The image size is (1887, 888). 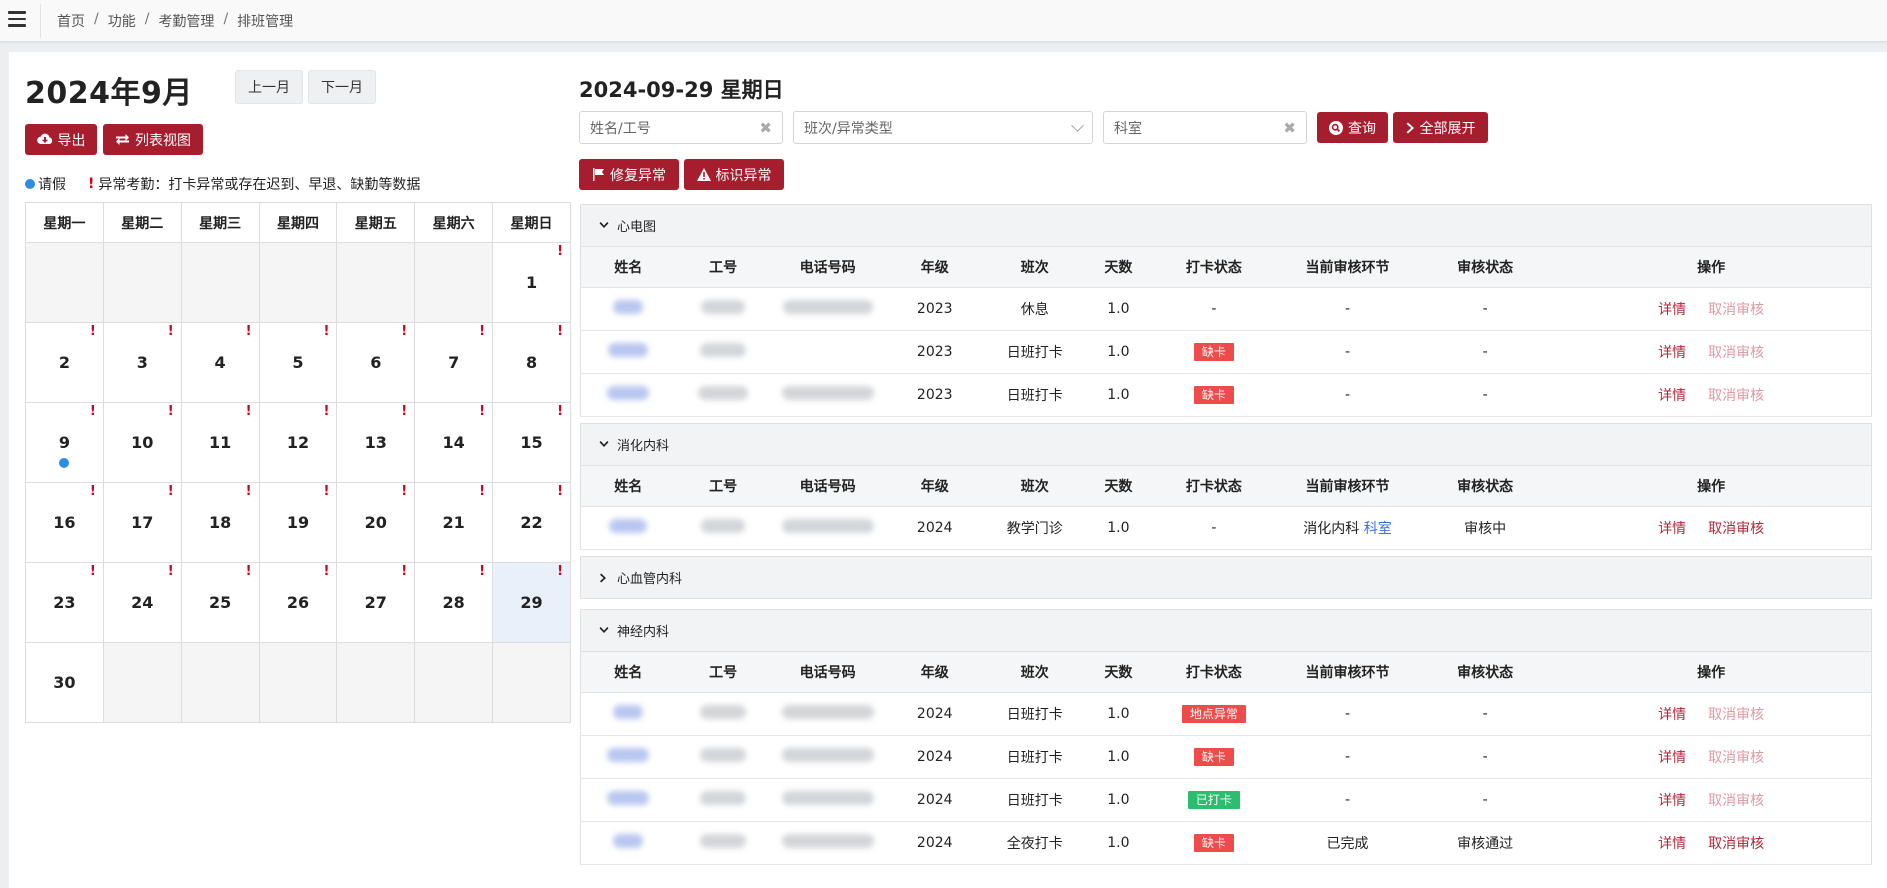 I want to click on calendar-empty-cell, so click(x=531, y=682).